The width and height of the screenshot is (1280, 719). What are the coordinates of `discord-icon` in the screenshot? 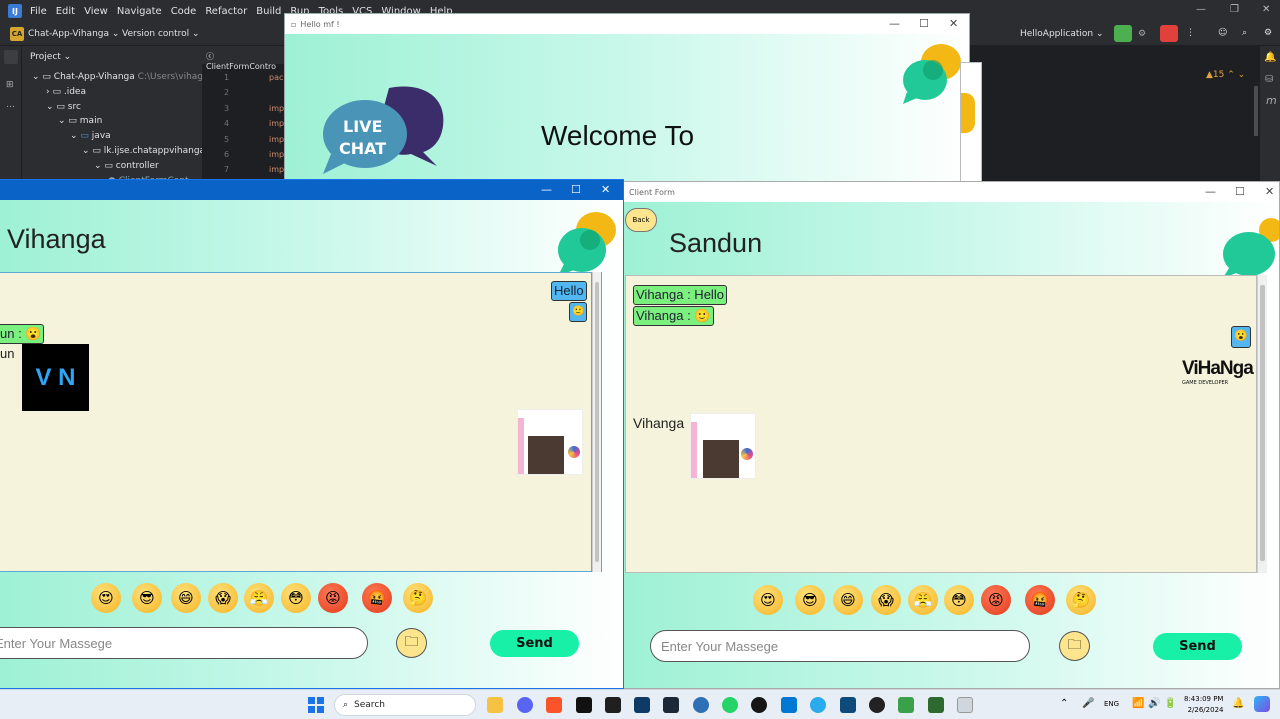 It's located at (525, 705).